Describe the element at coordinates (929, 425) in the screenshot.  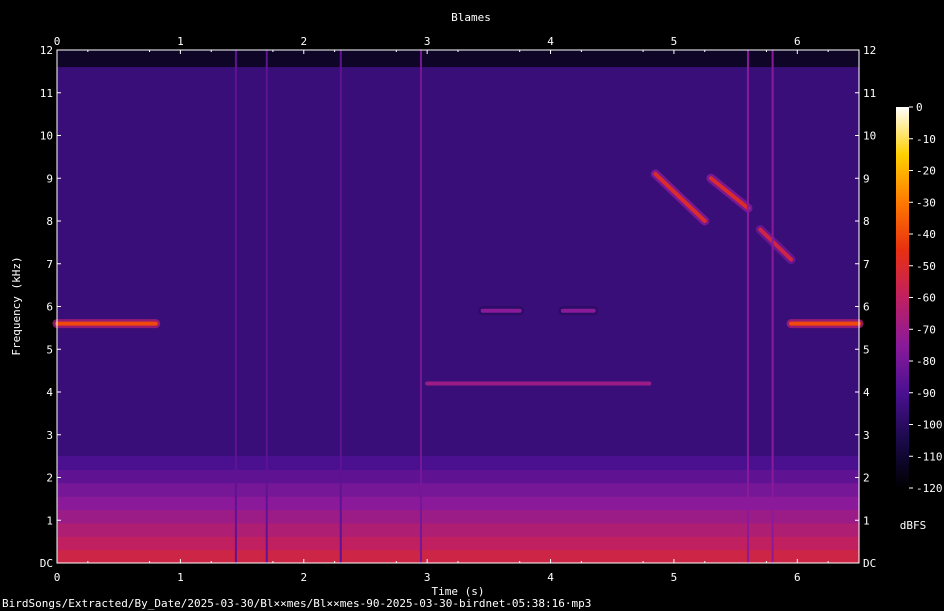
I see `colorbar-tick-label: -100` at that location.